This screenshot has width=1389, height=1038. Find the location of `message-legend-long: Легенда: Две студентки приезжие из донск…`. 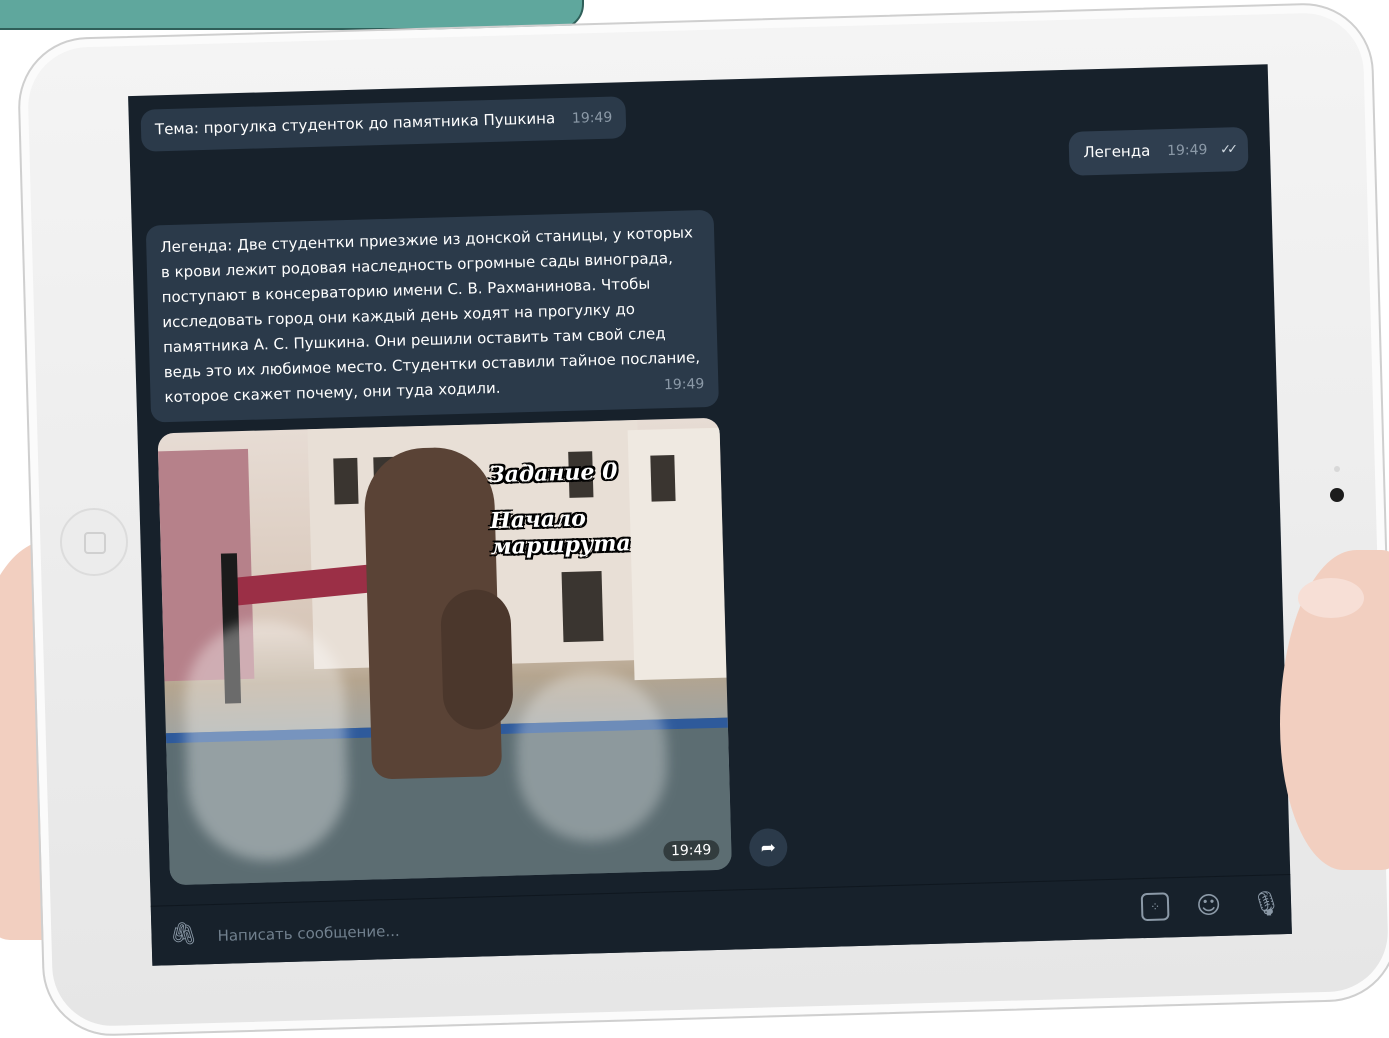

message-legend-long: Легенда: Две студентки приезжие из донск… is located at coordinates (432, 316).